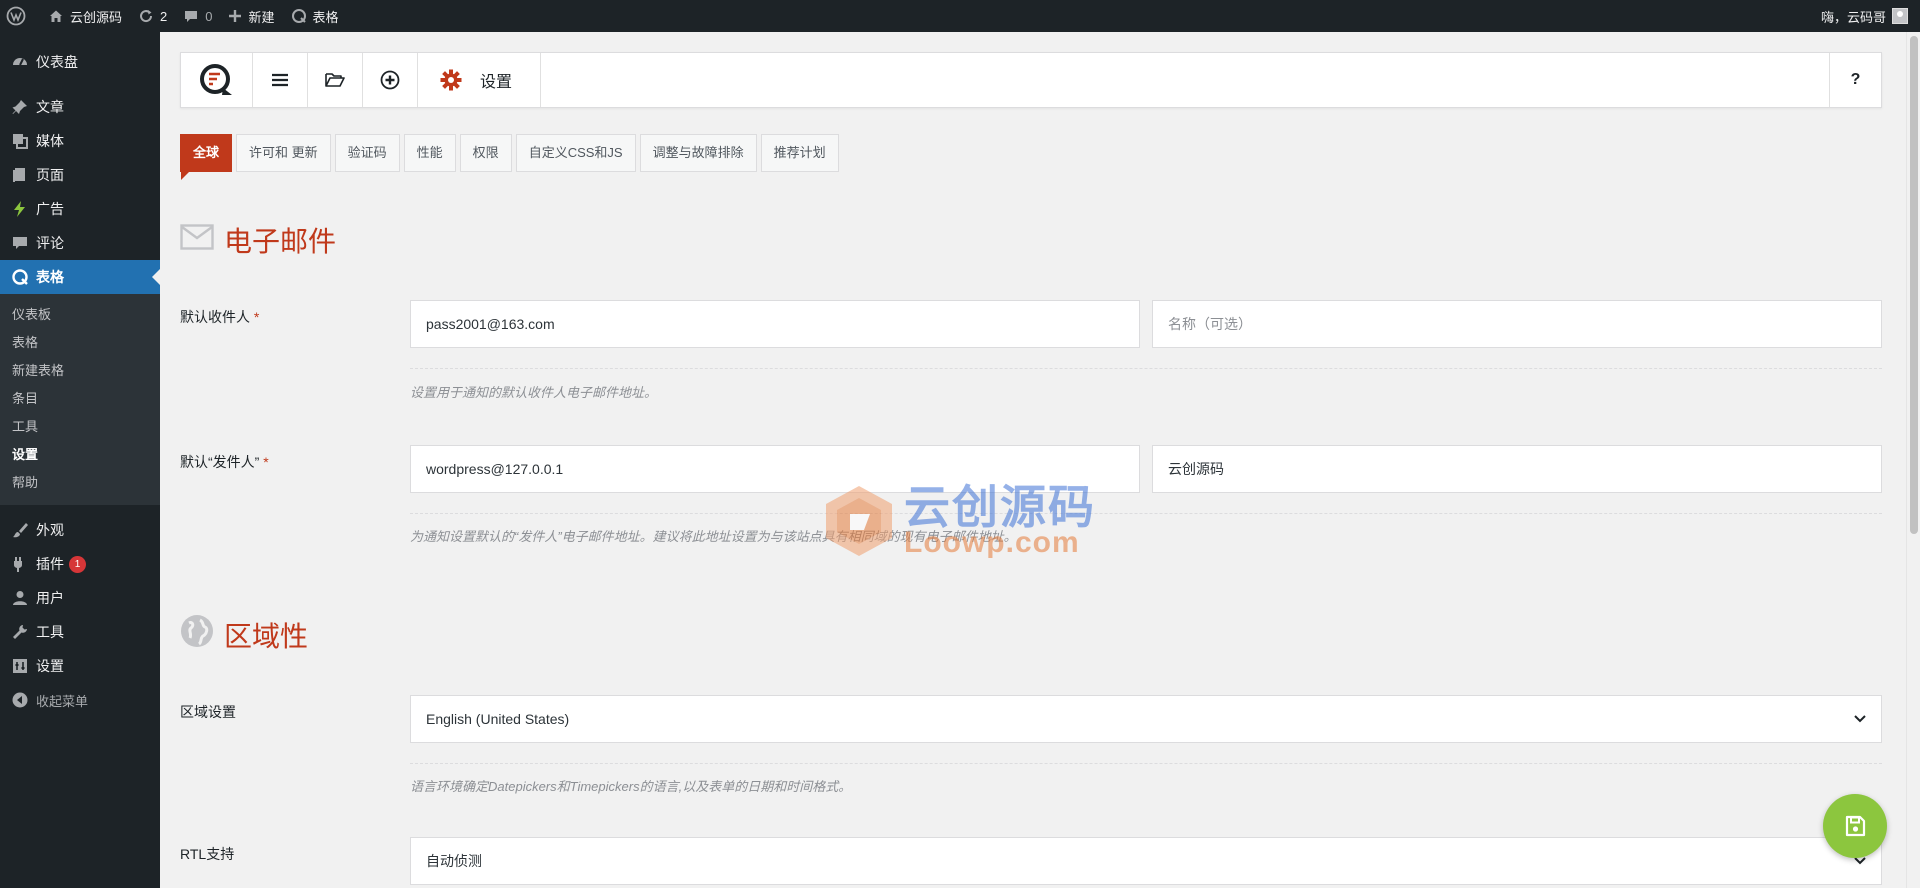 This screenshot has height=888, width=1920. I want to click on save-settings-button, so click(1855, 826).